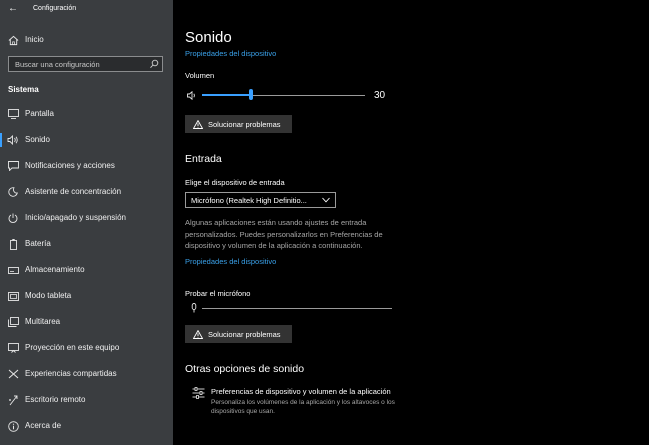 This screenshot has width=649, height=445. What do you see at coordinates (230, 53) in the screenshot?
I see `device-properties-link: Propiedades del dispositivo` at bounding box center [230, 53].